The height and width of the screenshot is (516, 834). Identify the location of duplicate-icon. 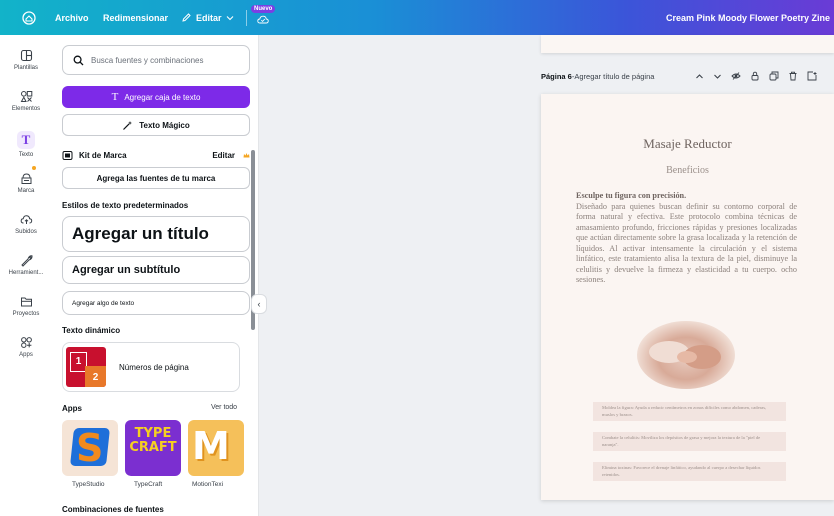
(774, 76).